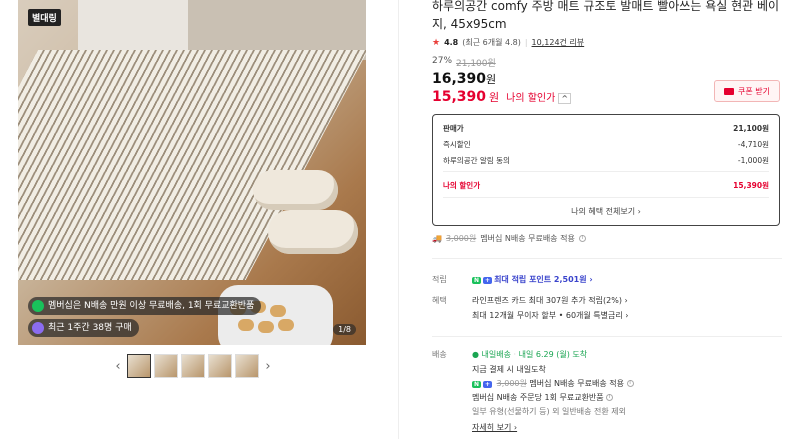  Describe the element at coordinates (550, 300) in the screenshot. I see `benefit-line-1: 라인프렌즈 카드 최대 307원 추가 적립(2%) ›` at that location.